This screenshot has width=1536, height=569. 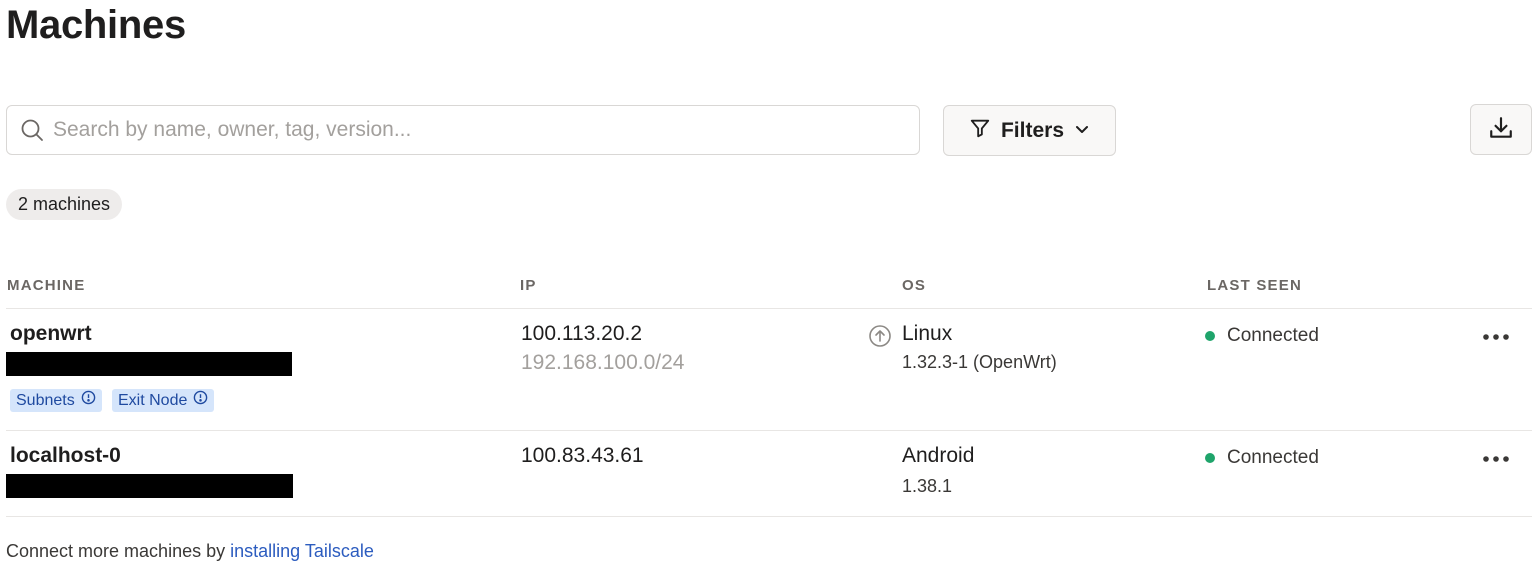 I want to click on filters-button: Filters, so click(x=1029, y=130).